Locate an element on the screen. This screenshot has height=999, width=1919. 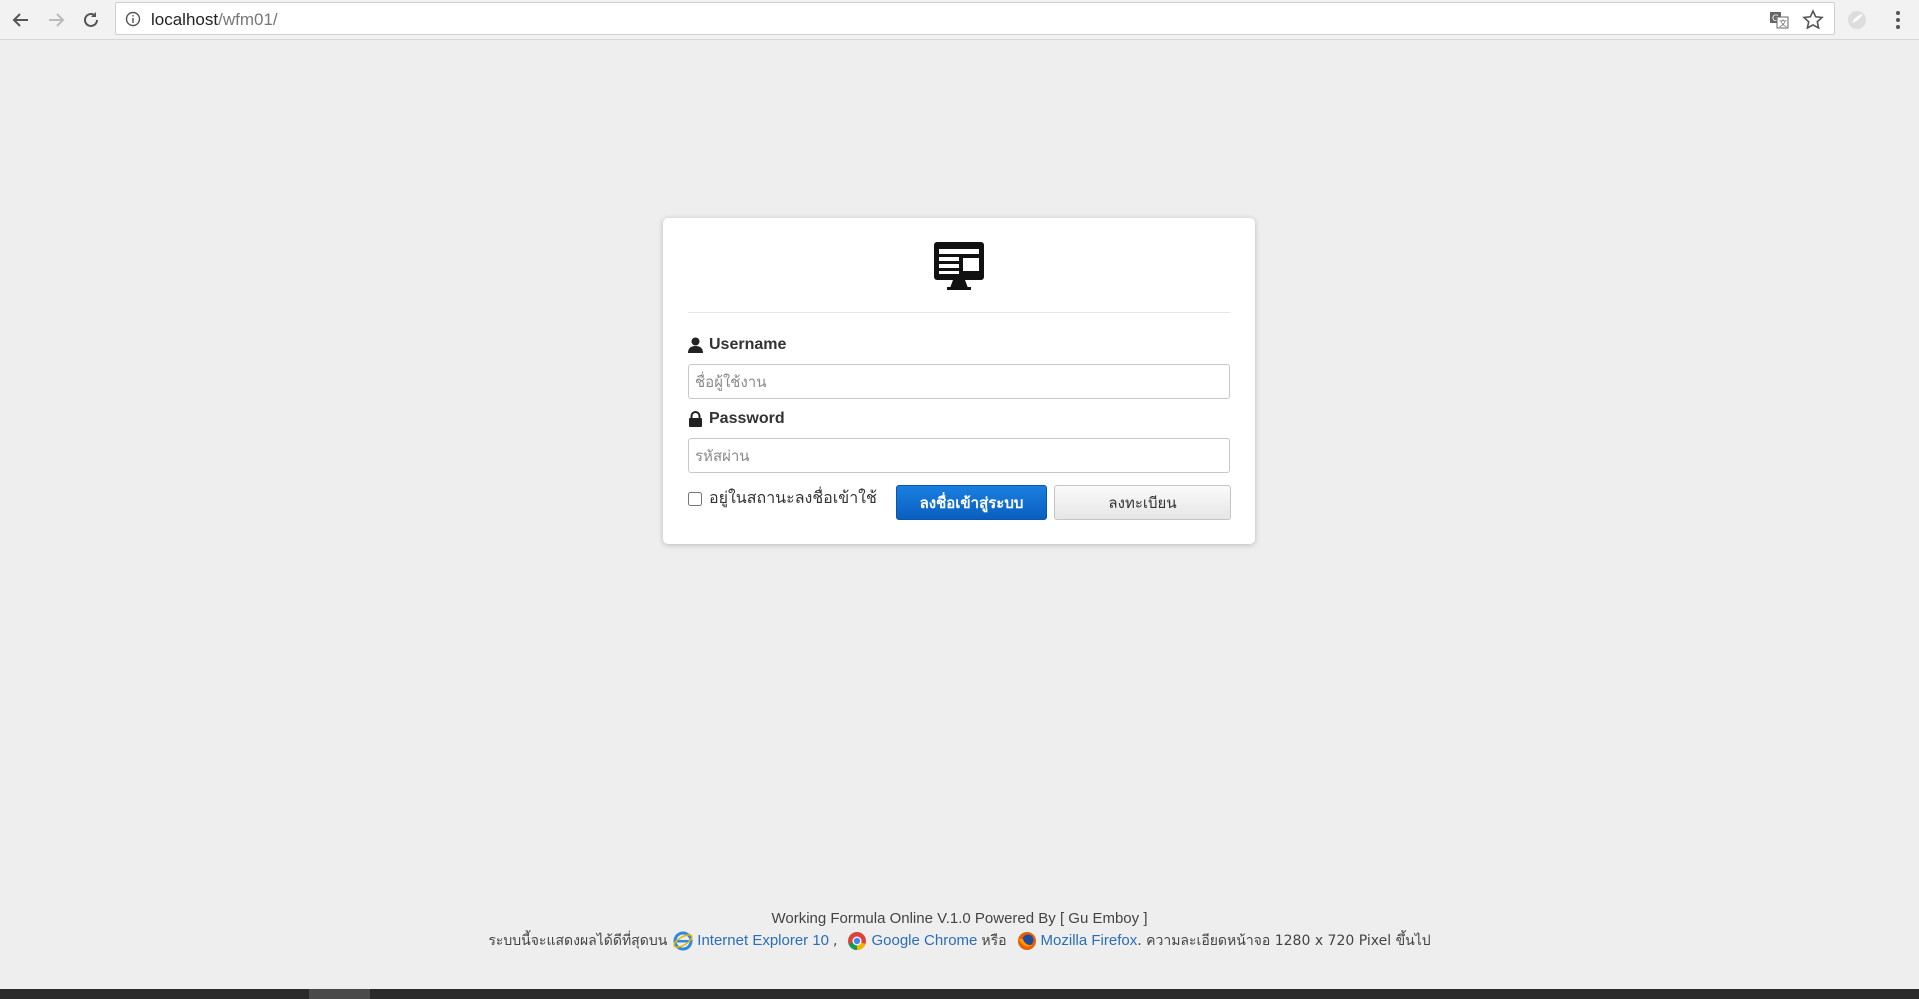
taskbar-item is located at coordinates (339, 994).